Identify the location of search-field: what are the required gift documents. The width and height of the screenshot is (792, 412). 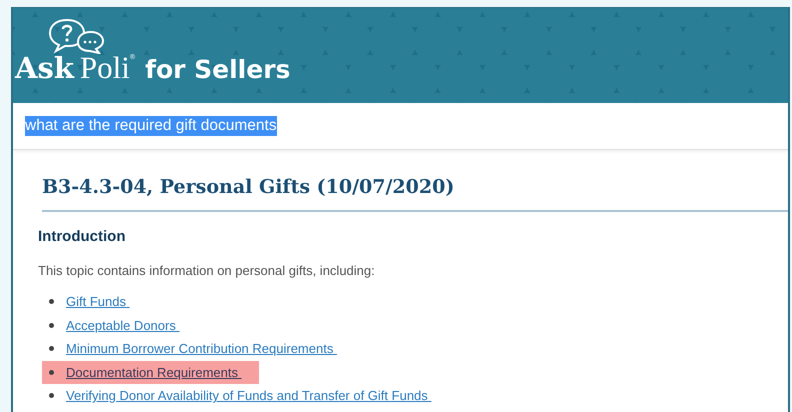
(400, 126).